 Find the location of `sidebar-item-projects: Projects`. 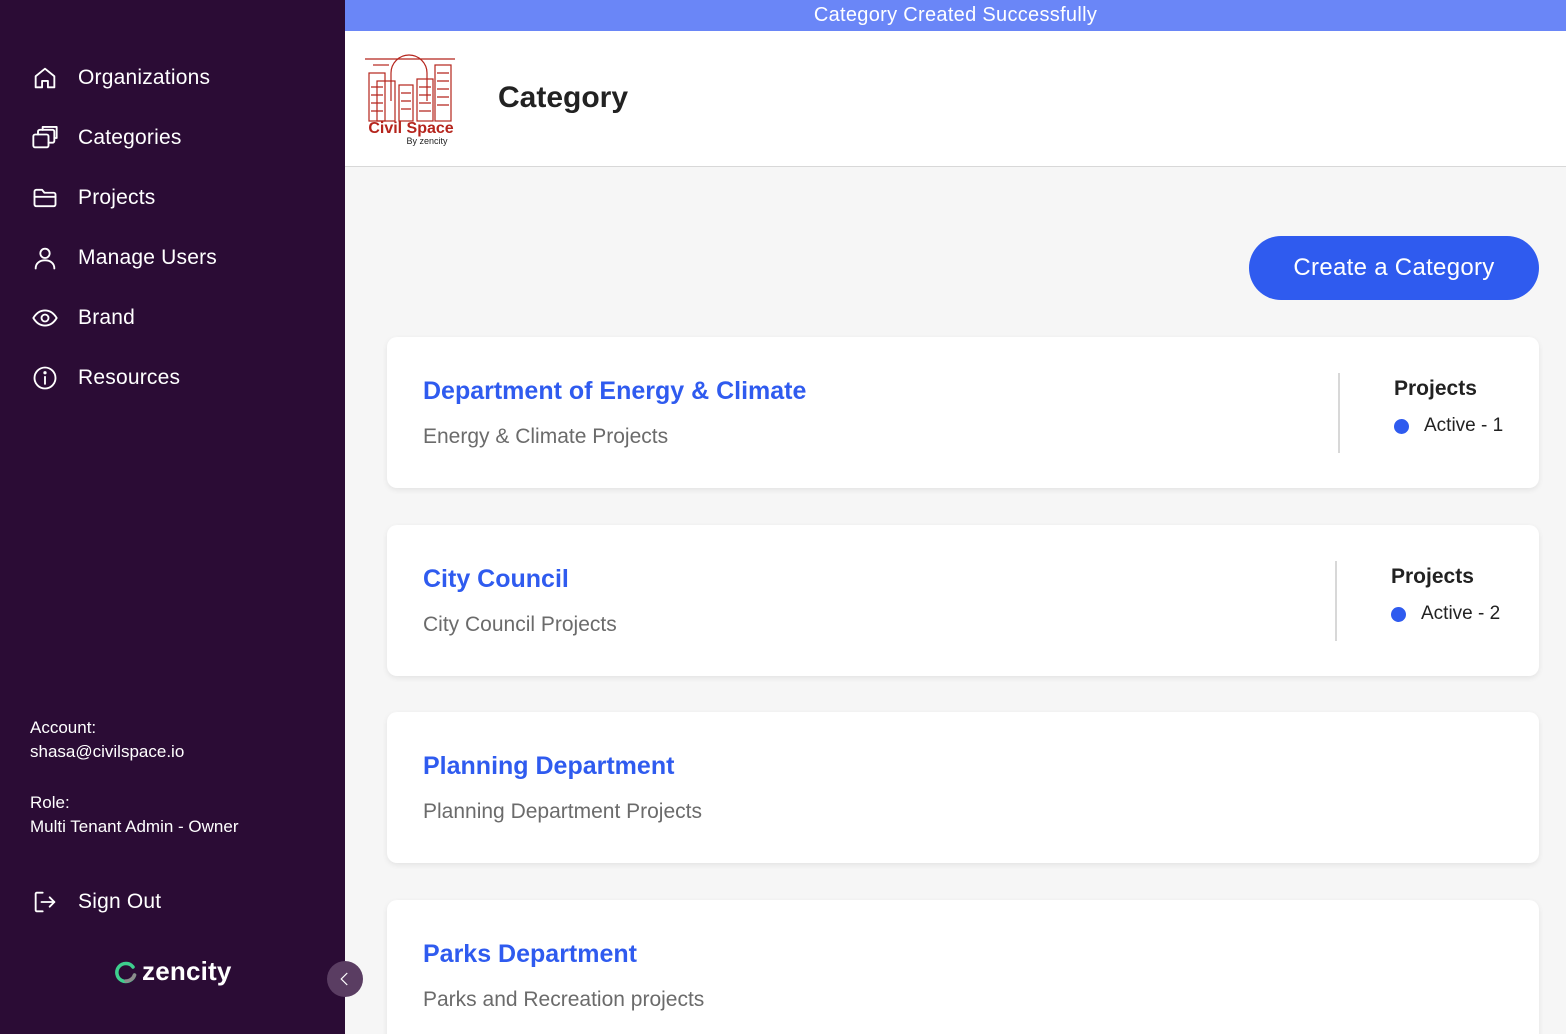

sidebar-item-projects: Projects is located at coordinates (172, 198).